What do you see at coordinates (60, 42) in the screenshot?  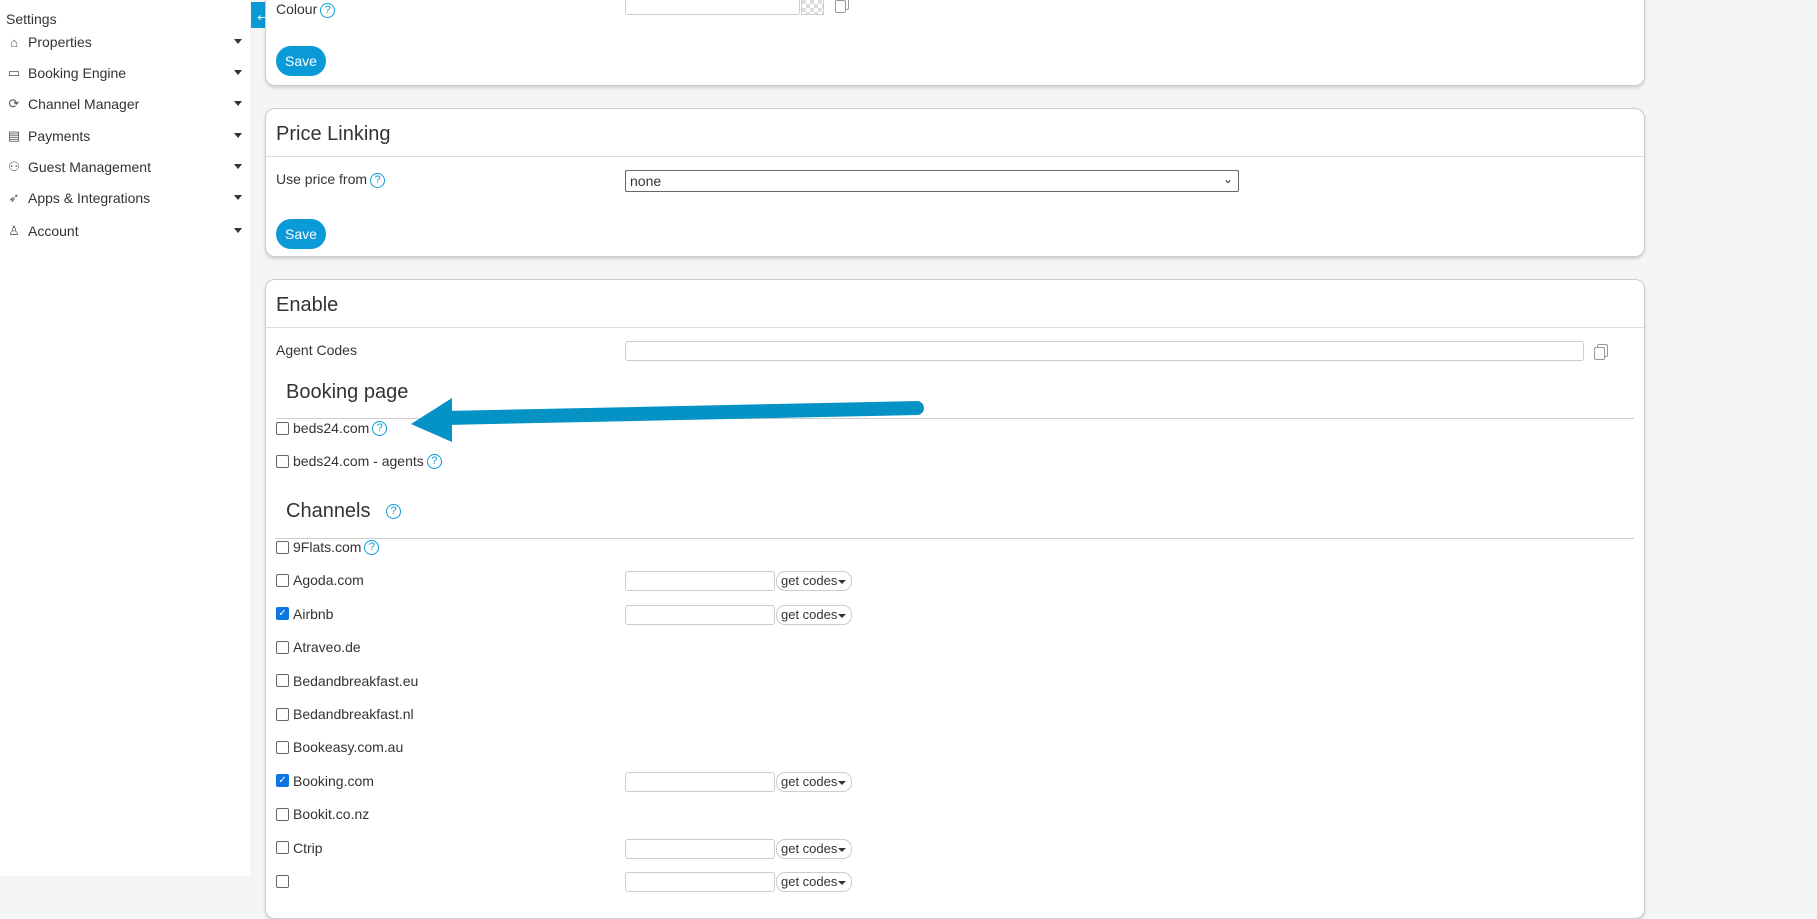 I see `sidebar-item-label: Properties` at bounding box center [60, 42].